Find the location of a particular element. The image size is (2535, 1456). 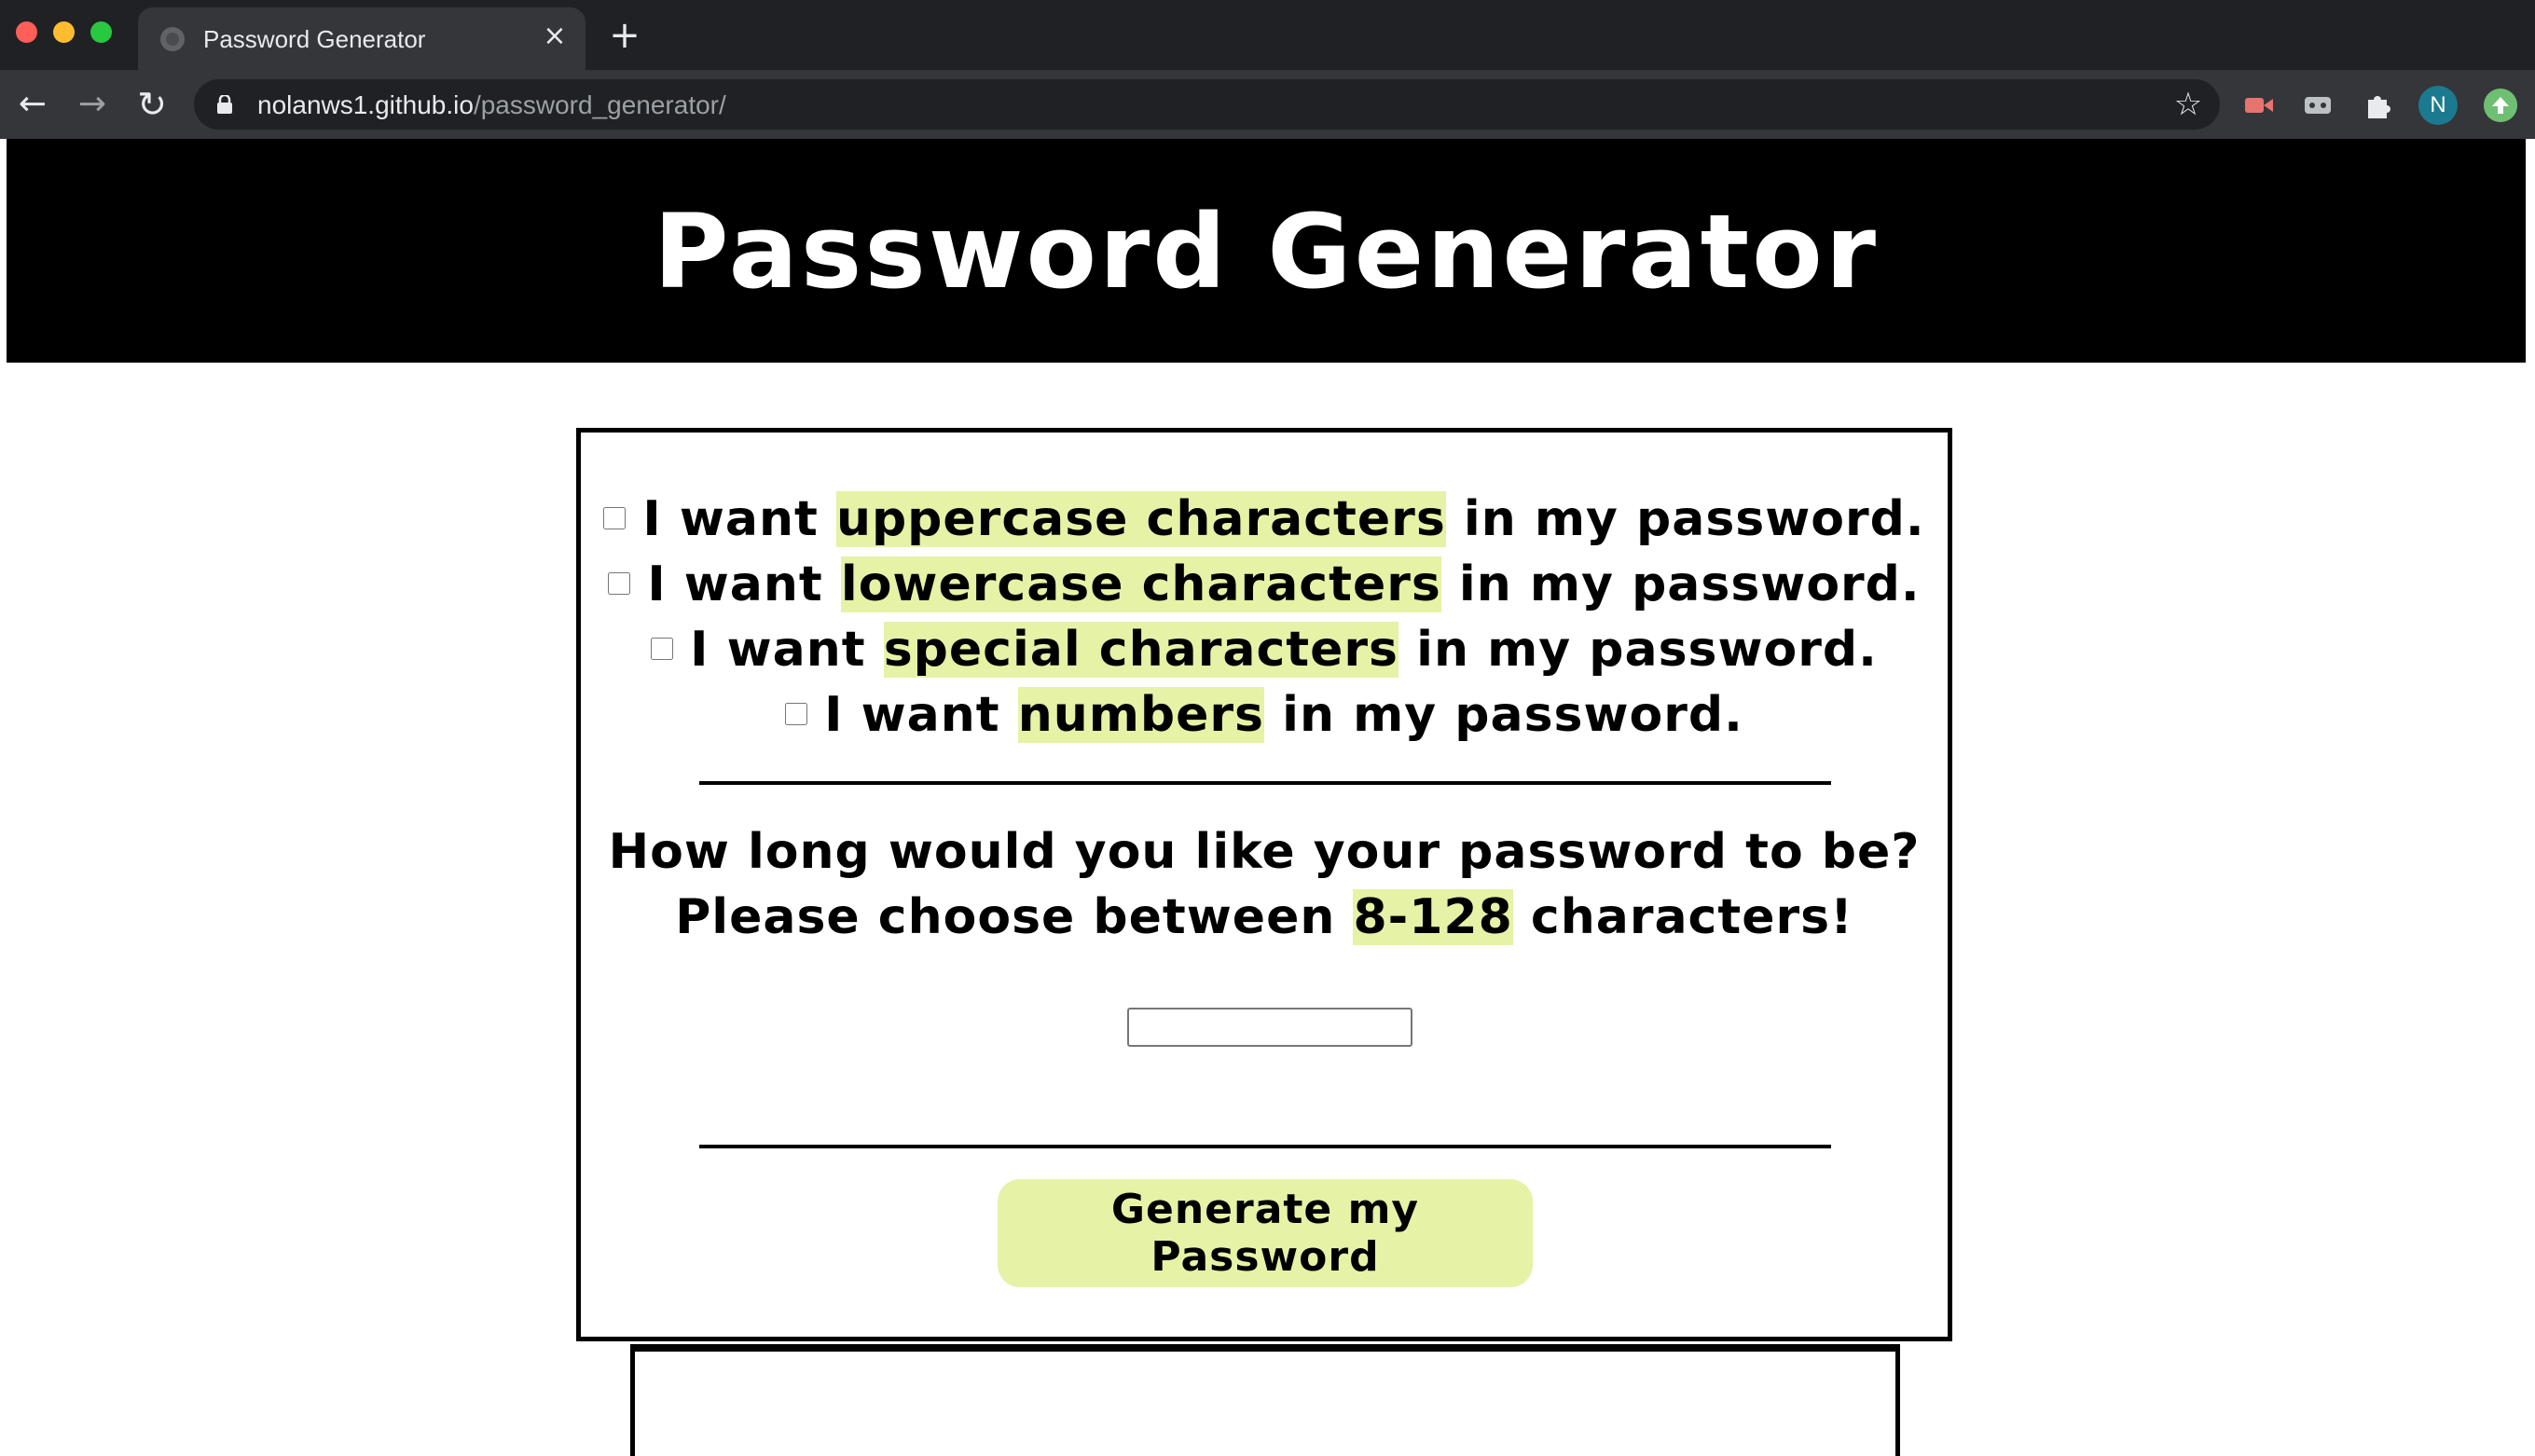

prompt-text: Please choose between is located at coordinates (1015, 917).